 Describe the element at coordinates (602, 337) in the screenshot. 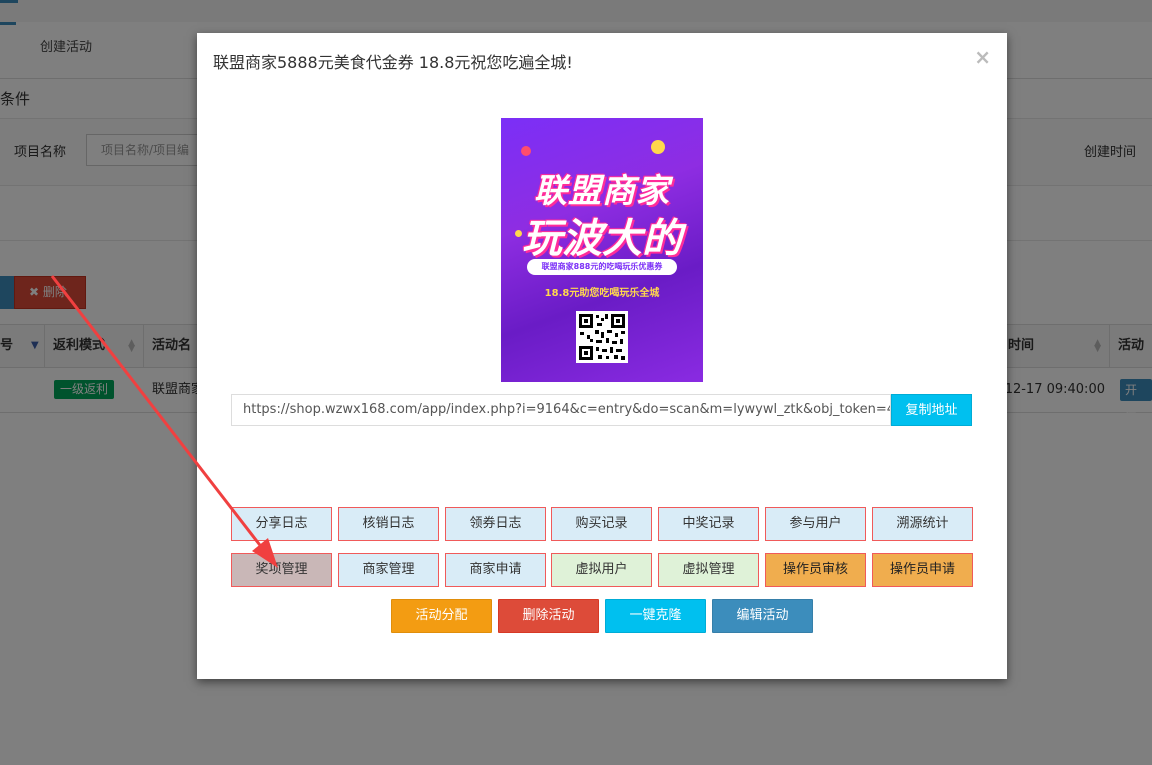

I see `qr-code` at that location.